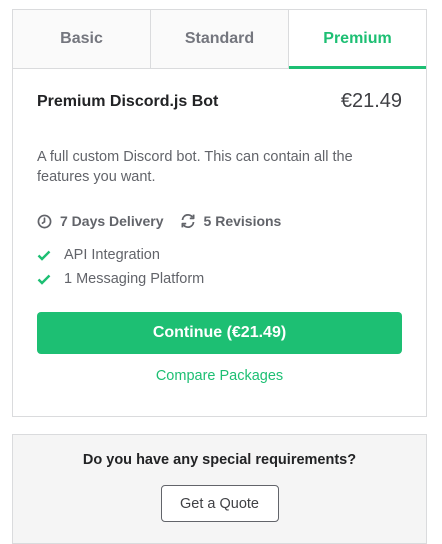 Image resolution: width=442 pixels, height=544 pixels. I want to click on package-tabs: Basic Standard Premium, so click(219, 39).